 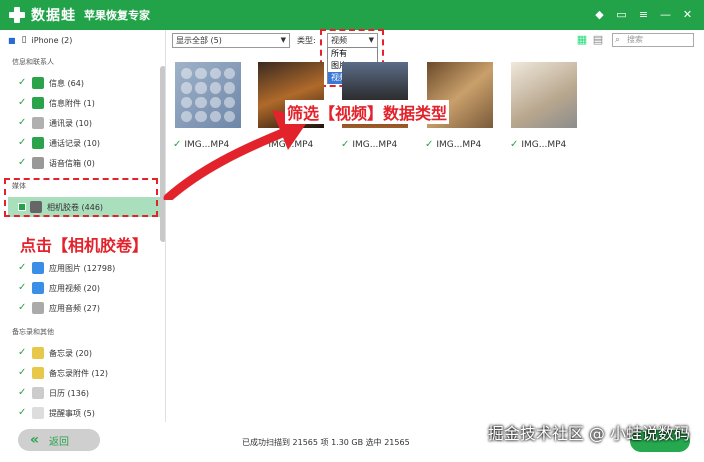 I want to click on sidebar-item: ✓ 应用音频 (27), so click(x=80, y=308).